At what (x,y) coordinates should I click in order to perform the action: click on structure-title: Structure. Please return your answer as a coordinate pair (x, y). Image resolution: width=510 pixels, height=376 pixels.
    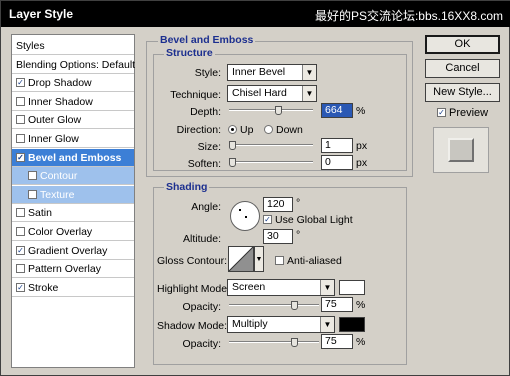
    Looking at the image, I should click on (189, 53).